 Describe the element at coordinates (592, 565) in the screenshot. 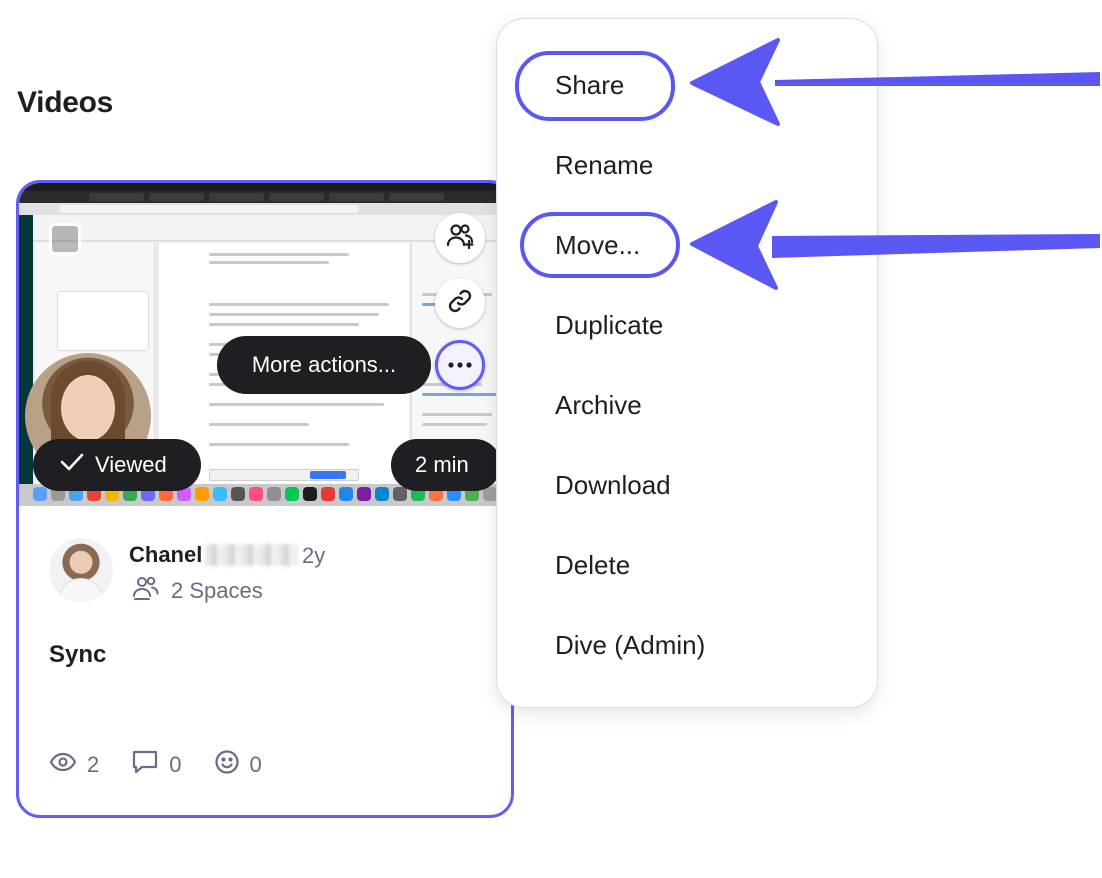

I see `menu-item-delete: Delete` at that location.